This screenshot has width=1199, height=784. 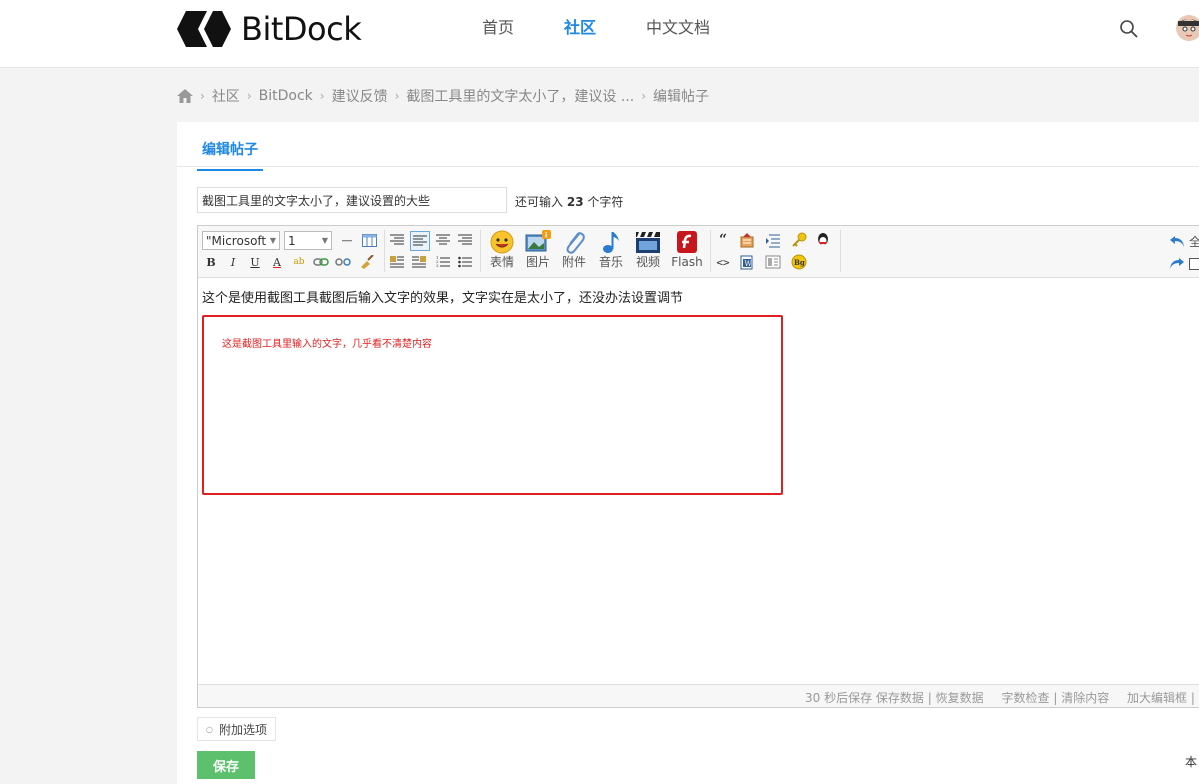 I want to click on qq-icon, so click(x=823, y=240).